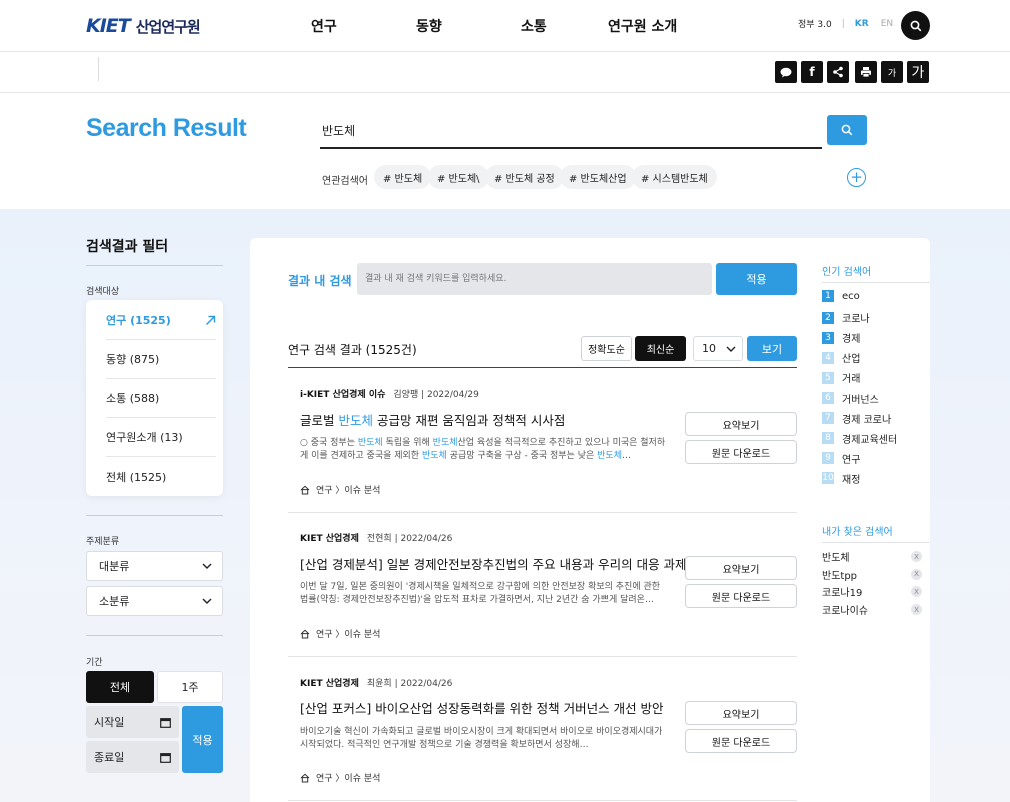  I want to click on sort-latest-button: 최신순, so click(660, 348).